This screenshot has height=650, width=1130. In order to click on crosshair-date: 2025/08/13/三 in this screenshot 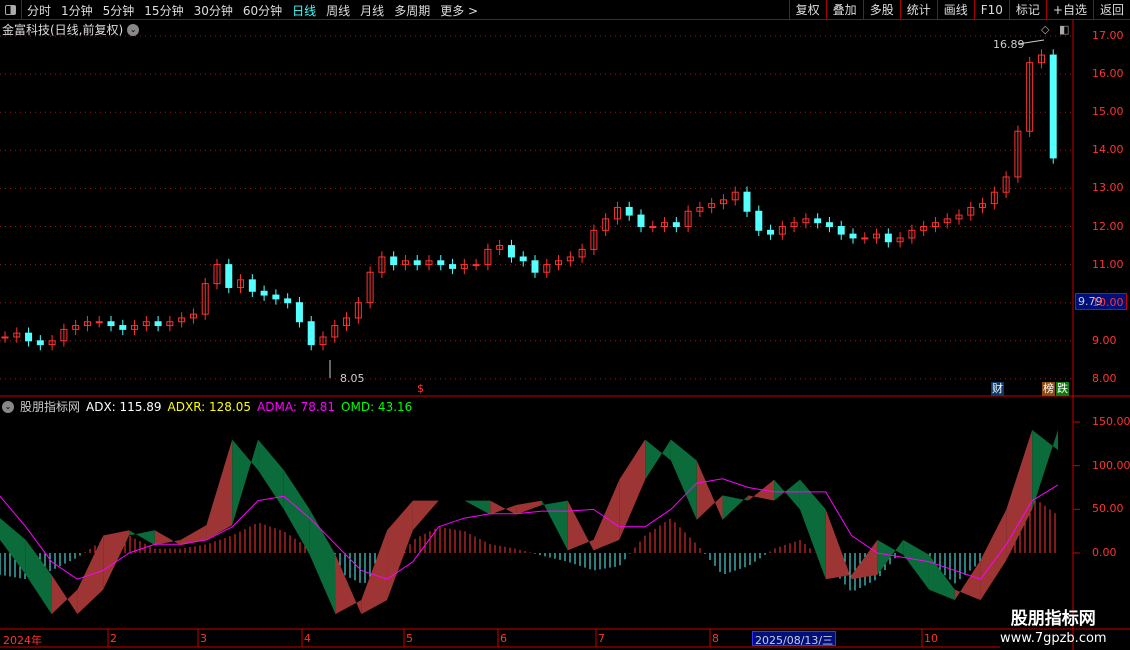, I will do `click(794, 639)`.